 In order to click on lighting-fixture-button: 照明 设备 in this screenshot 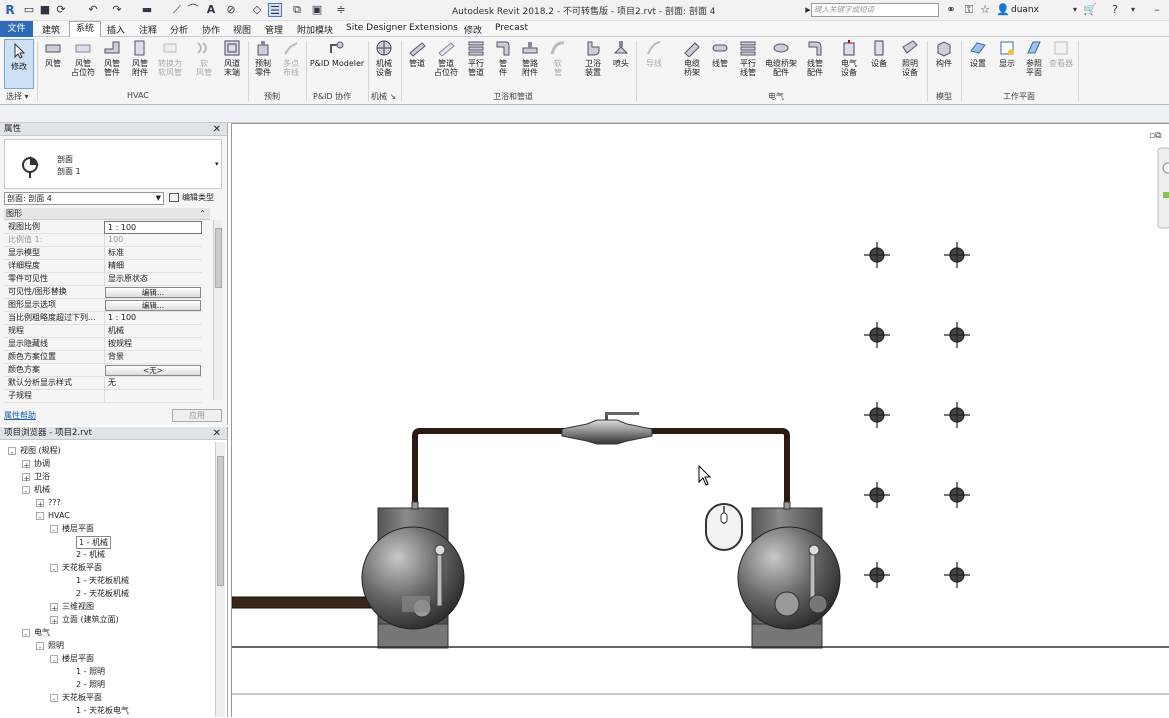, I will do `click(910, 63)`.